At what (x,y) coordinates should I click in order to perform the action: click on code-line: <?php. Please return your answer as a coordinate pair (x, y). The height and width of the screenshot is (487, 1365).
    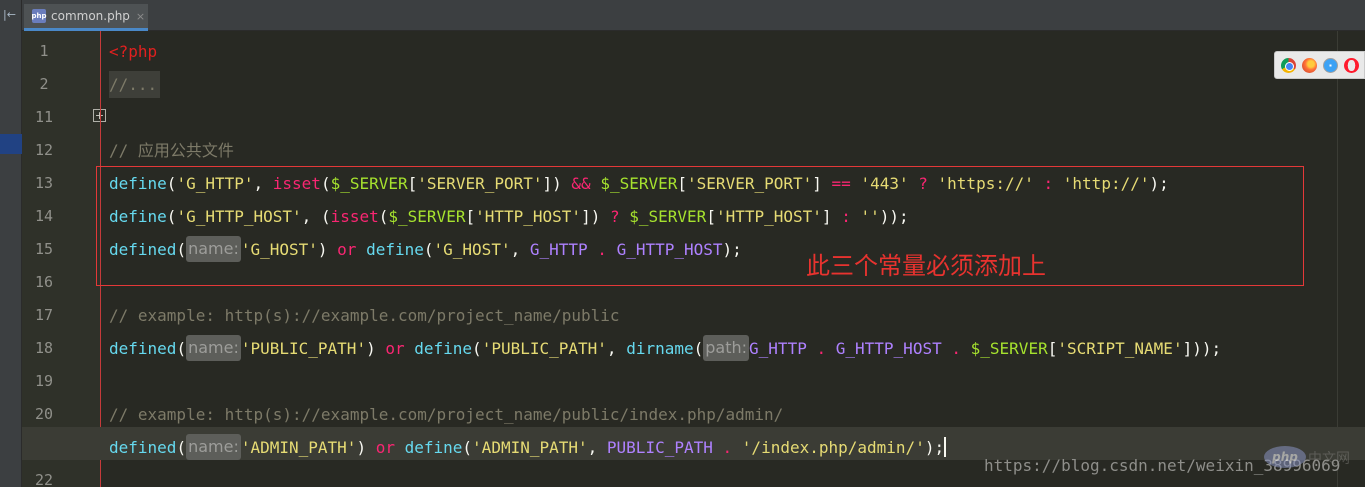
    Looking at the image, I should click on (133, 51).